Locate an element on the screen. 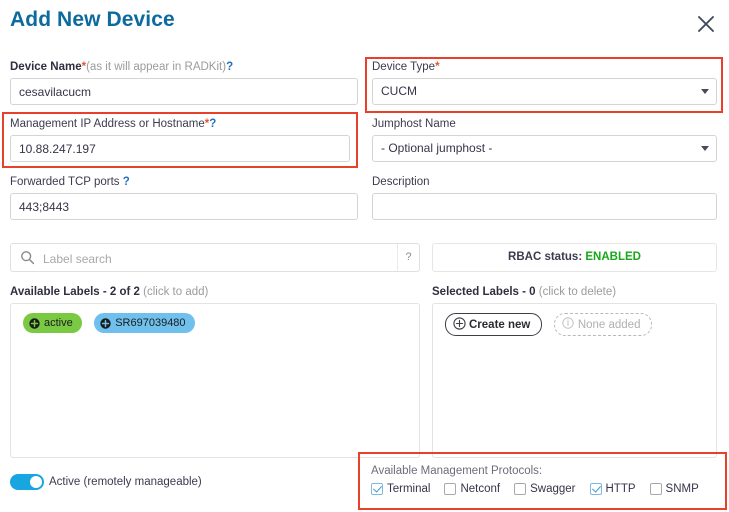 The height and width of the screenshot is (512, 729). description-field-group: Description is located at coordinates (544, 197).